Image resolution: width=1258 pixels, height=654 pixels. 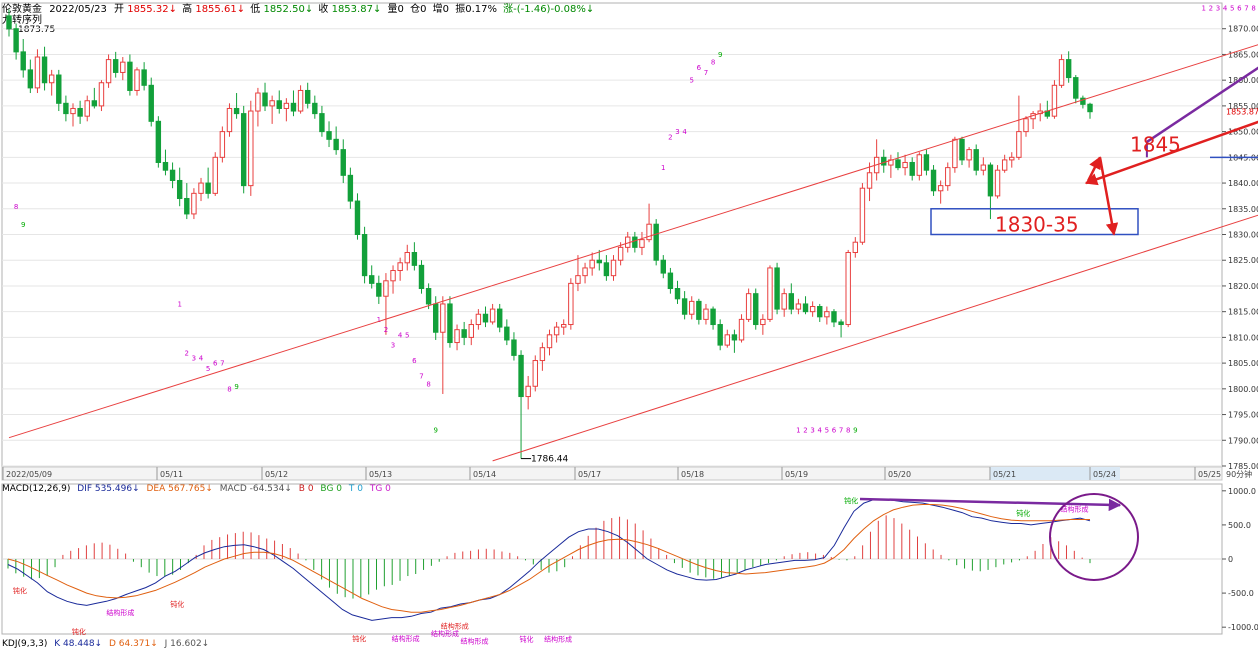 I want to click on price-tick-label: 1825.00, so click(x=1243, y=260).